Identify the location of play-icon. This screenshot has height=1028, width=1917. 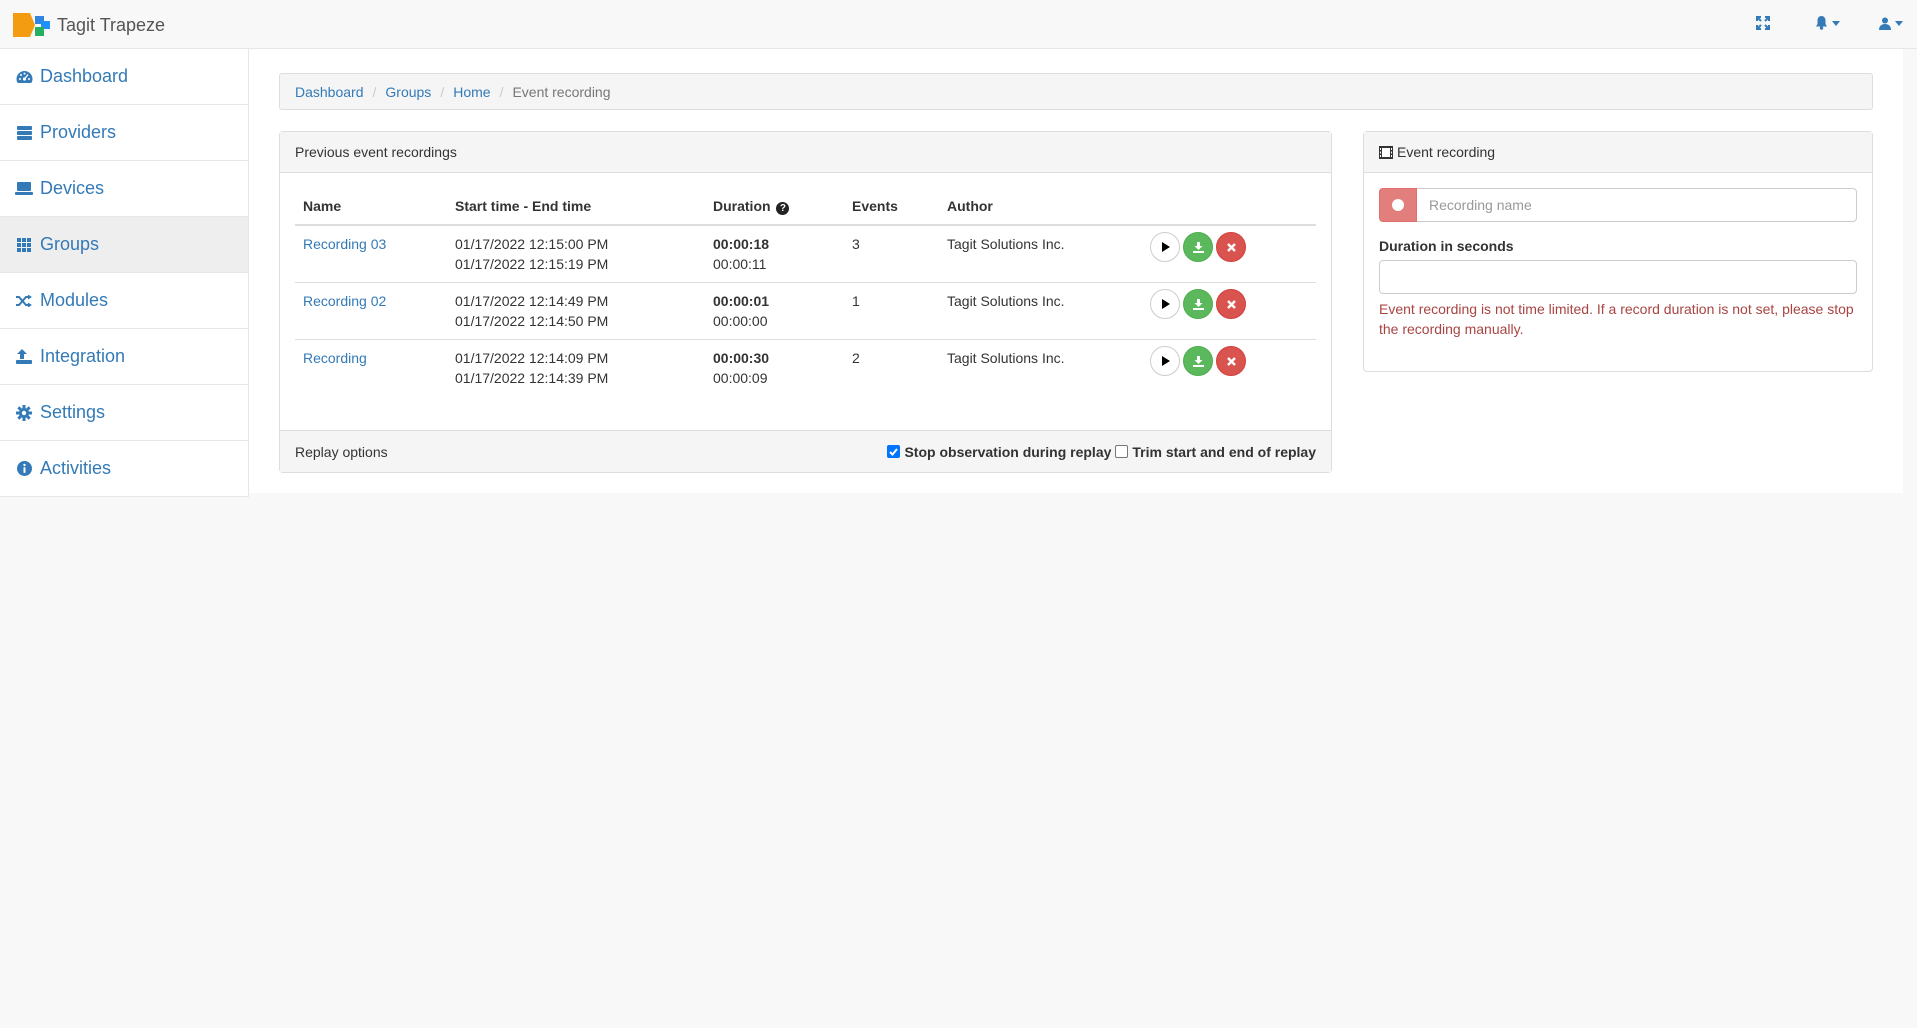
(1165, 247).